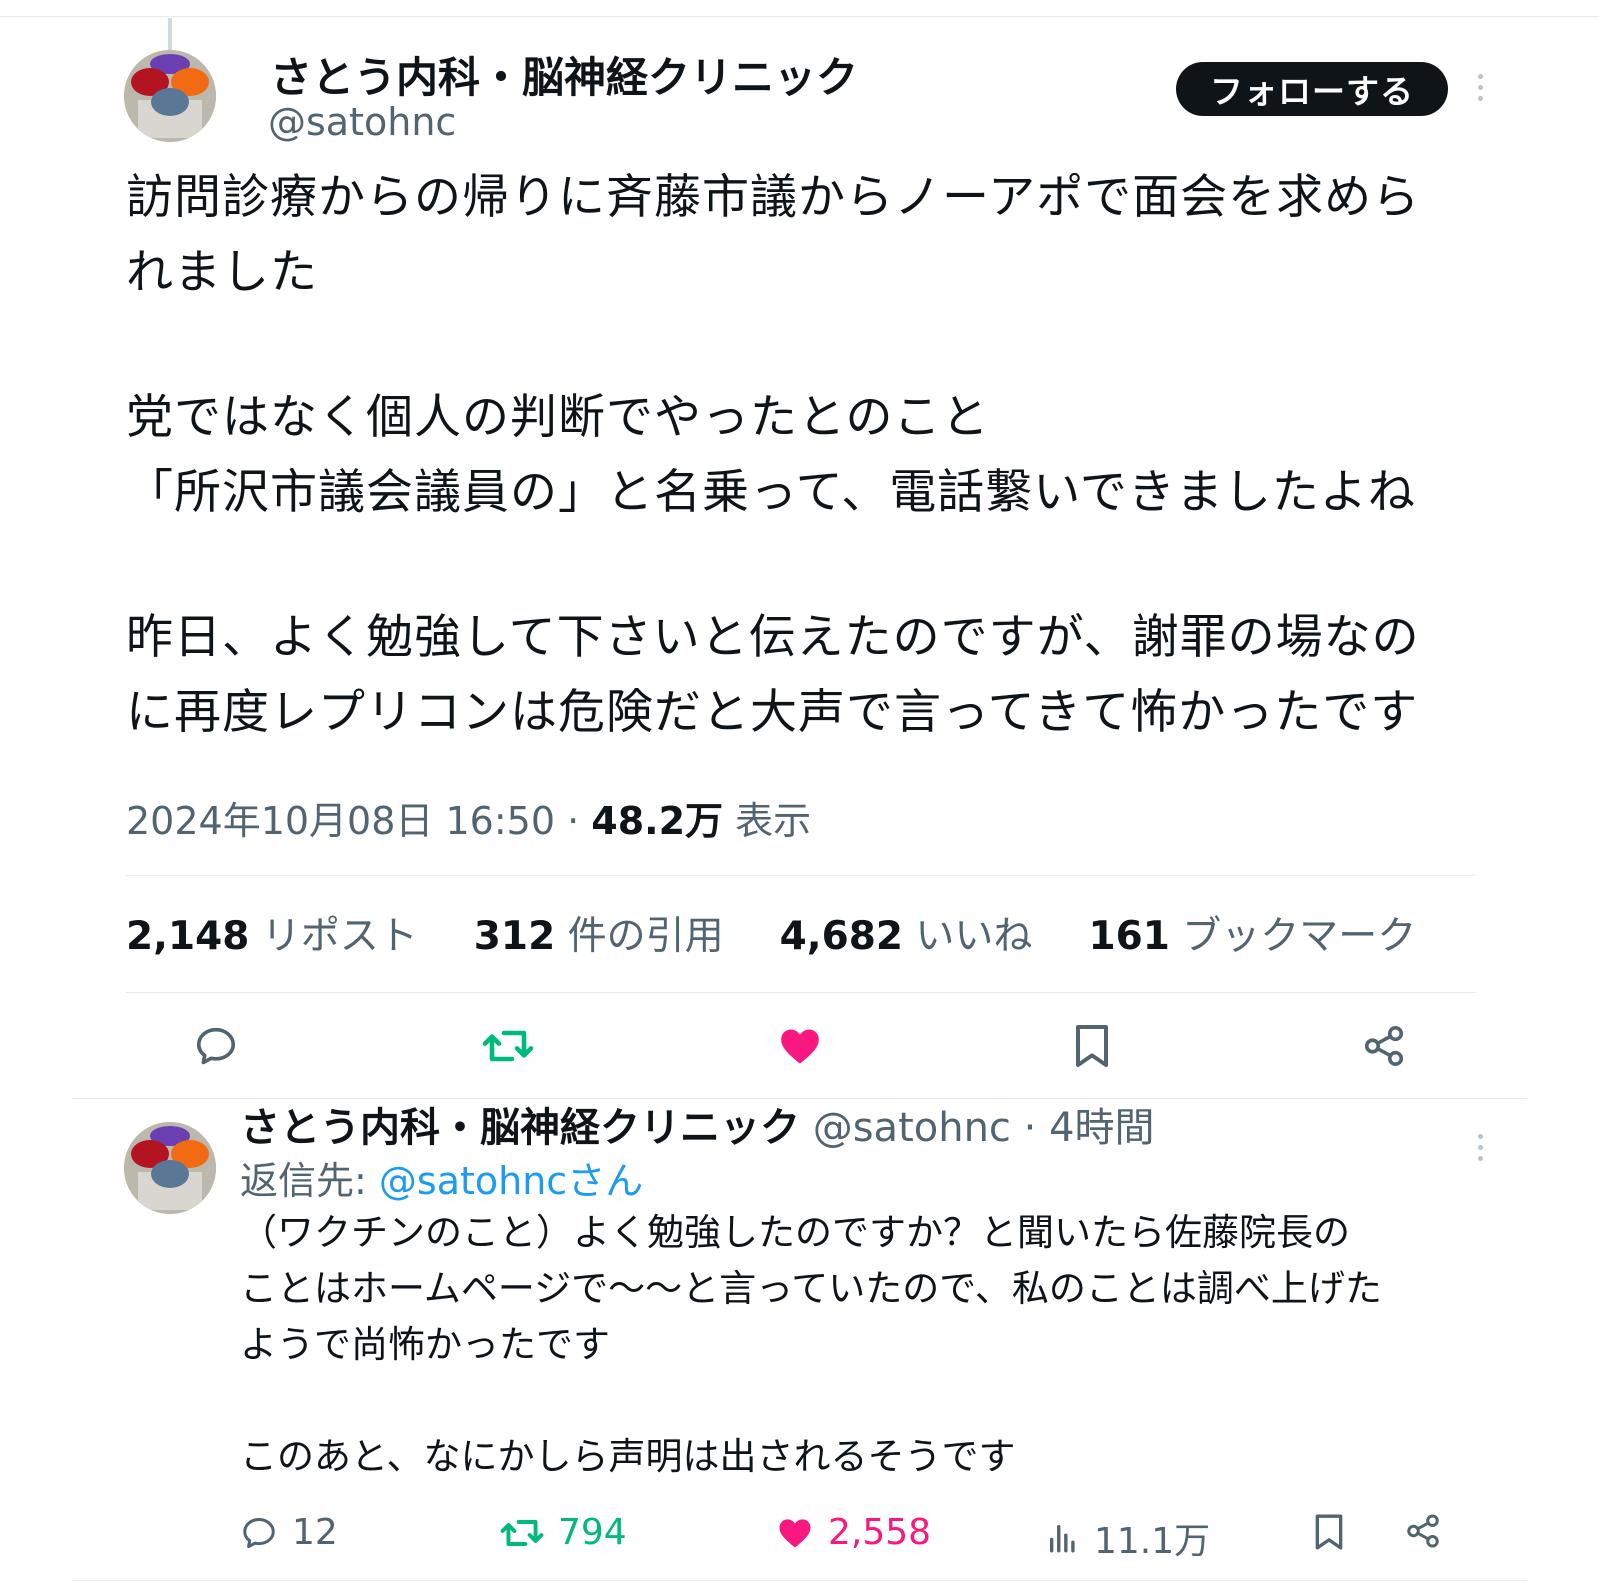 The image size is (1599, 1591). Describe the element at coordinates (795, 1232) in the screenshot. I see `reply-text-line: （ワクチンのこと）よく勉強したのですか？と聞いたら佐藤院長の` at that location.